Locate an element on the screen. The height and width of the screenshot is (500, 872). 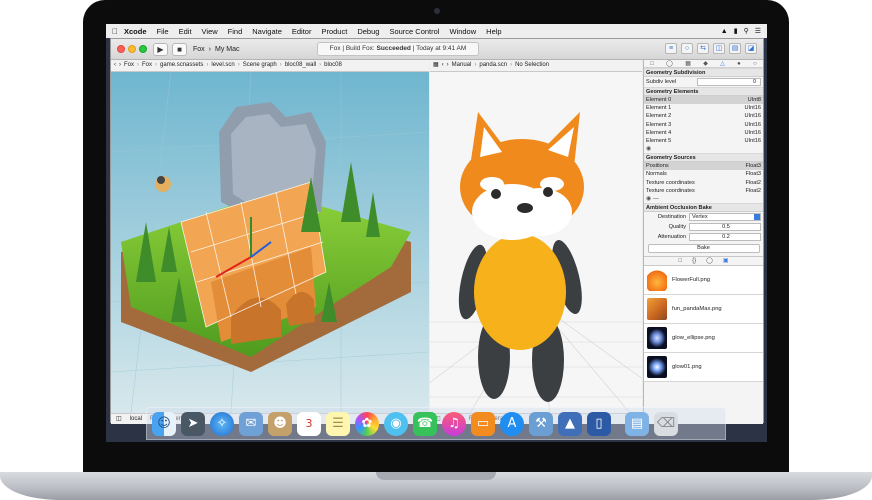
menu-app: Xcode is located at coordinates (135, 31).